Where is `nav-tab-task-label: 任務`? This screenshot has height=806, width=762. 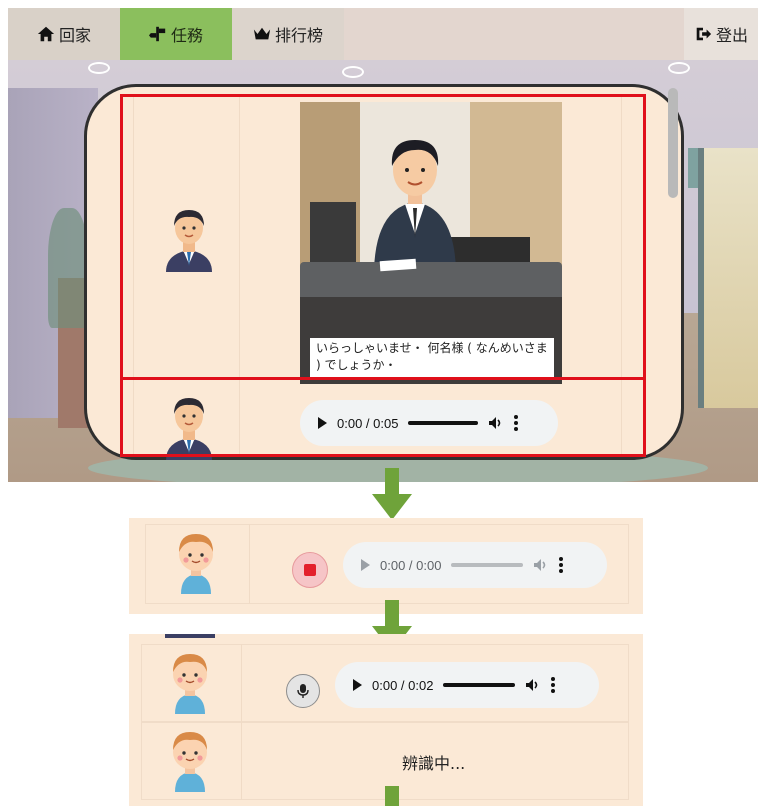
nav-tab-task-label: 任務 is located at coordinates (186, 35).